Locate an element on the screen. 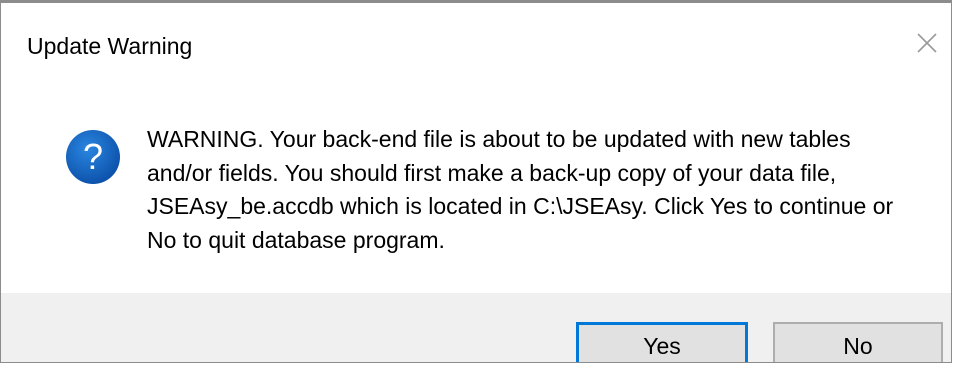 This screenshot has width=954, height=365. yes-button: Yes is located at coordinates (662, 342).